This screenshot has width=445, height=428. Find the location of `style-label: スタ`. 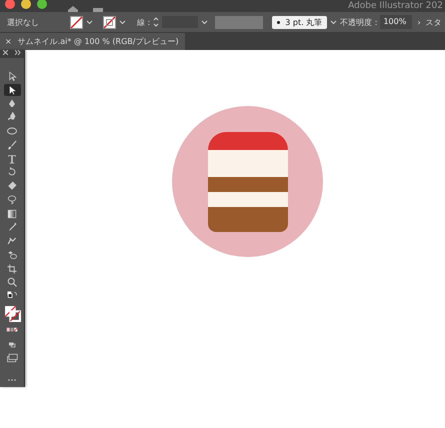

style-label: スタ is located at coordinates (434, 22).